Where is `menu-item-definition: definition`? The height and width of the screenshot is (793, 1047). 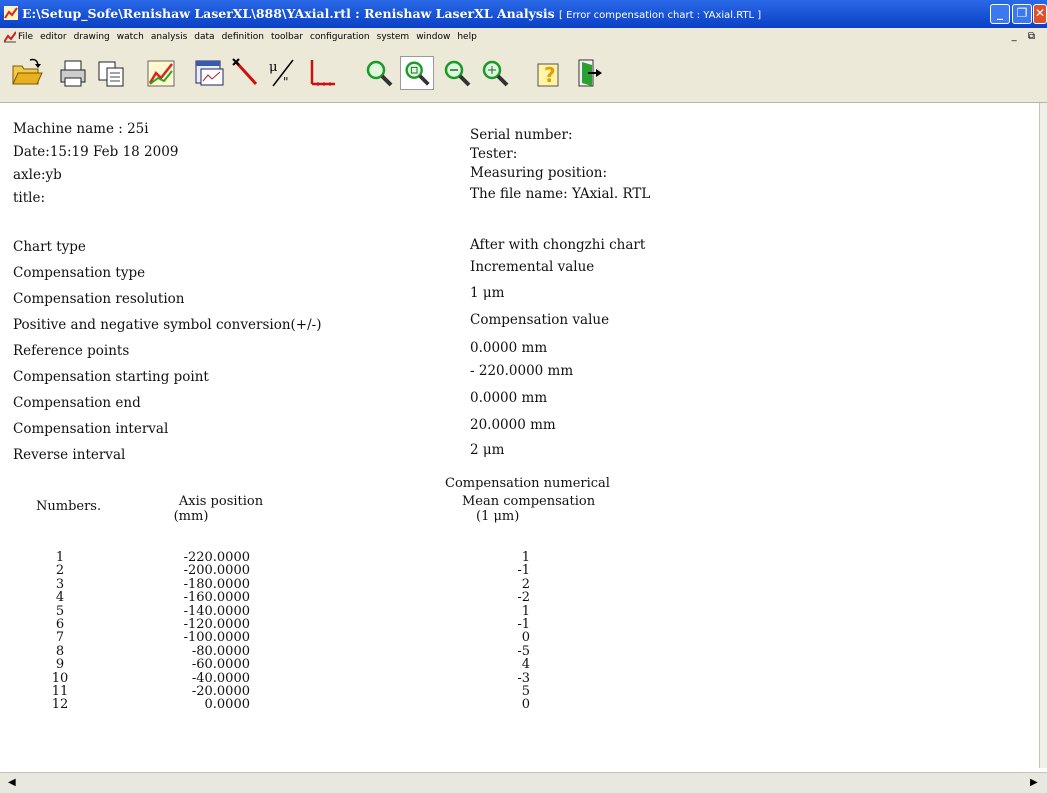
menu-item-definition: definition is located at coordinates (243, 37).